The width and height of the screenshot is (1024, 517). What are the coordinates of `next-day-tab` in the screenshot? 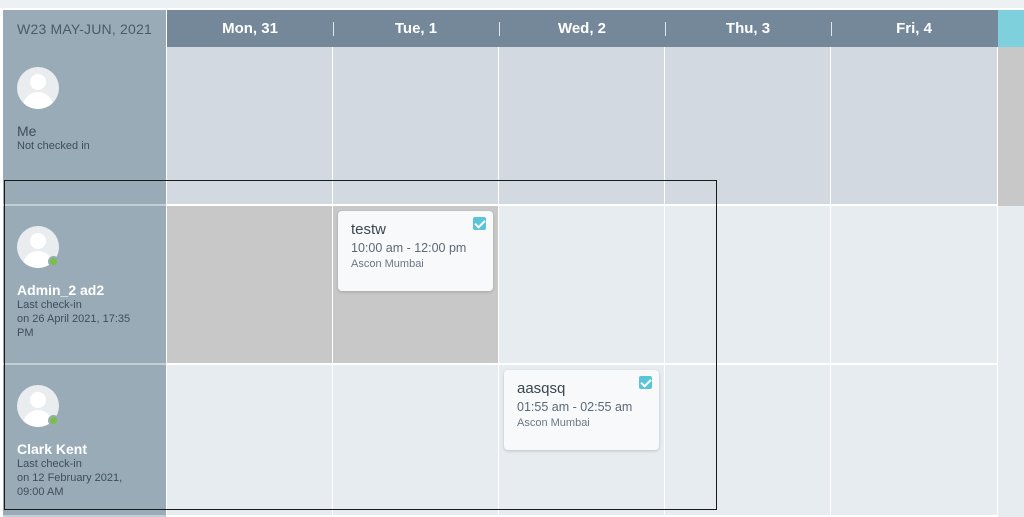 It's located at (1011, 28).